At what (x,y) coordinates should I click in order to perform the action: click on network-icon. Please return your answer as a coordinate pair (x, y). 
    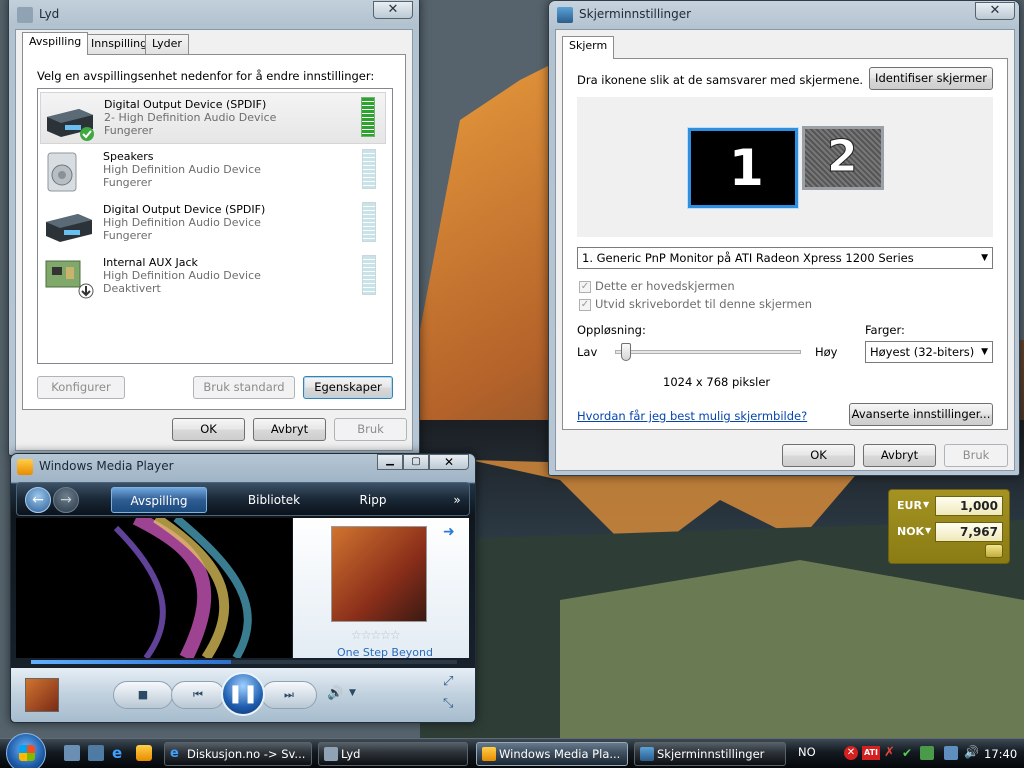
    Looking at the image, I should click on (951, 753).